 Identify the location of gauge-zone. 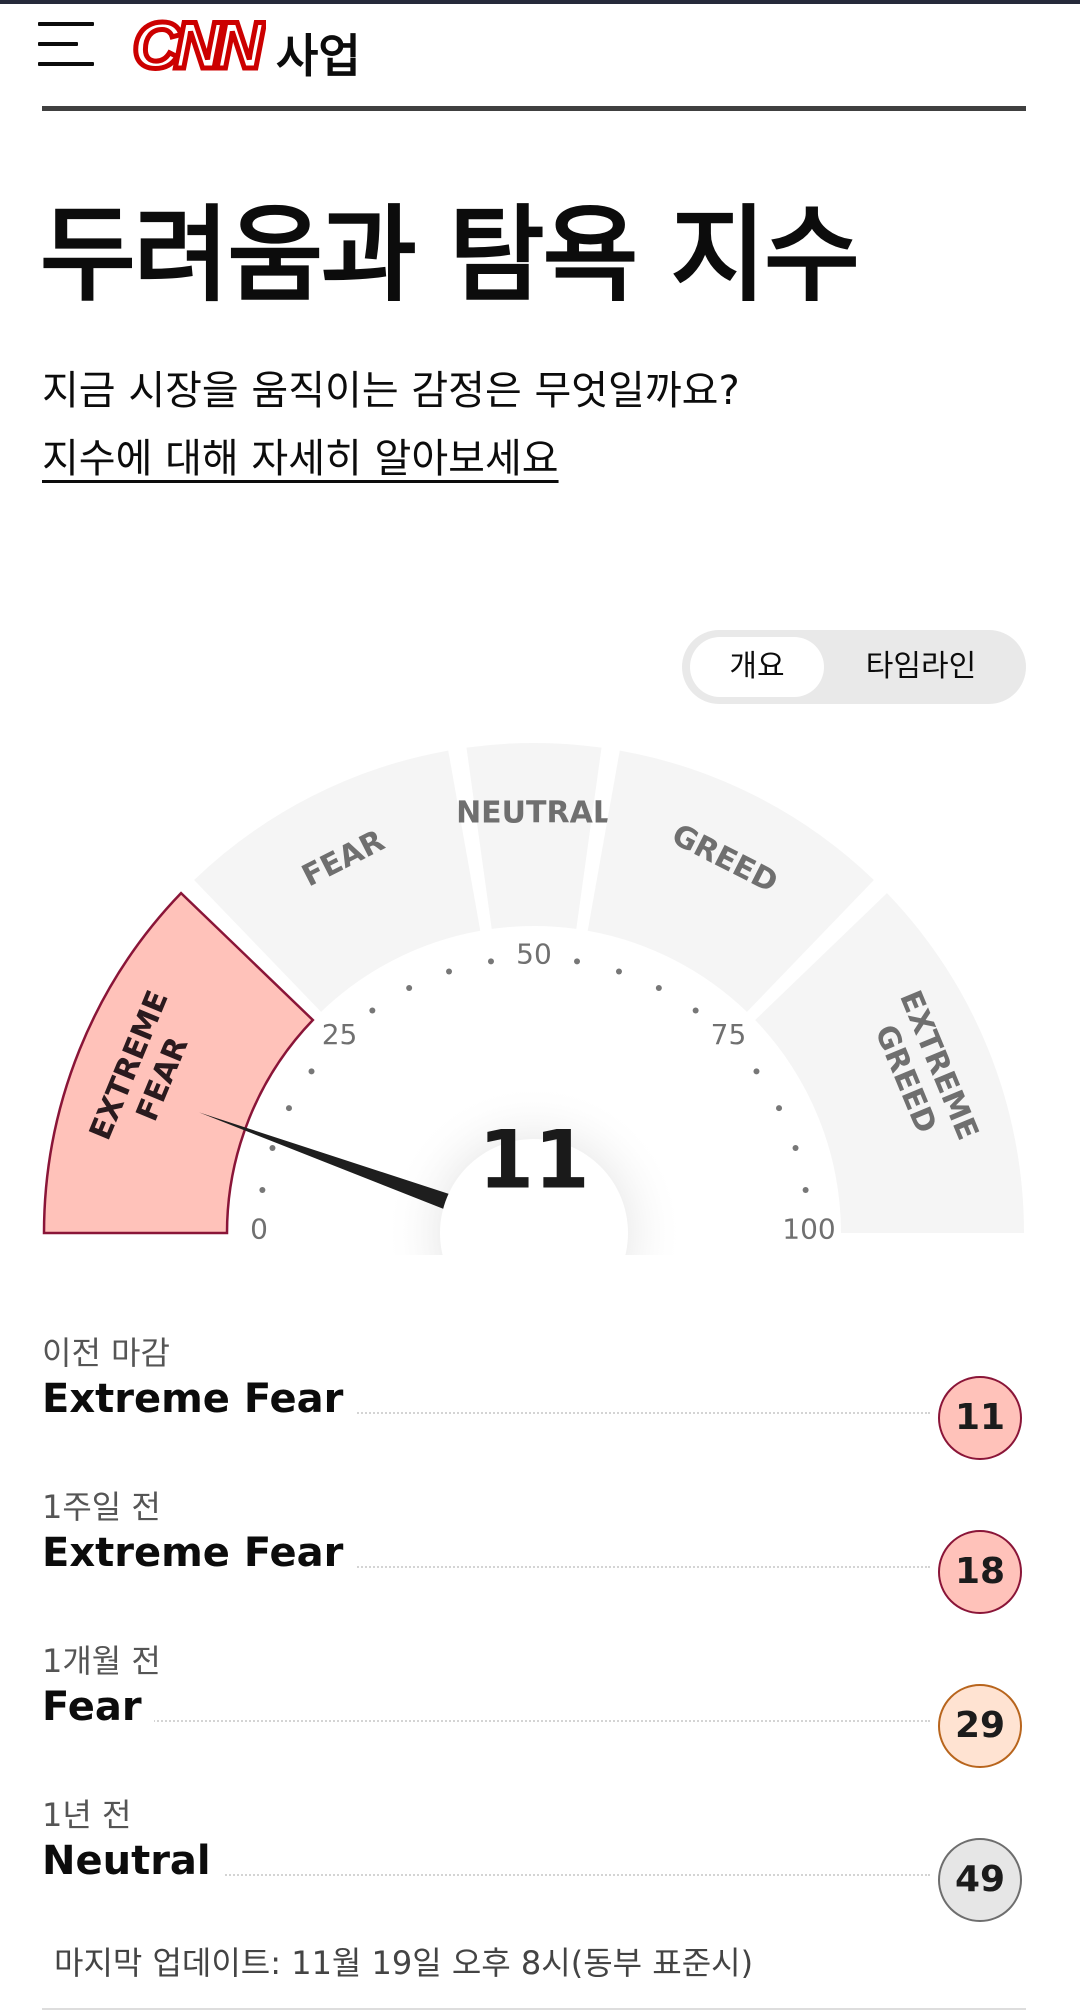
(534, 836).